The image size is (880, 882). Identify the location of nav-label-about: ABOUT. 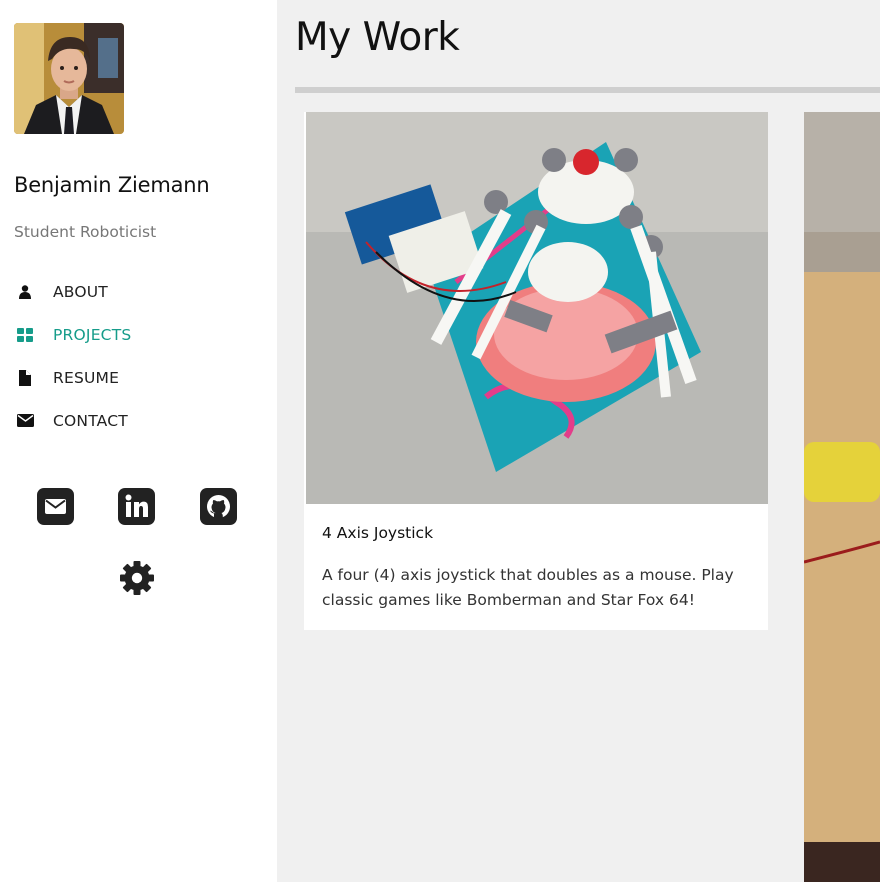
(80, 291).